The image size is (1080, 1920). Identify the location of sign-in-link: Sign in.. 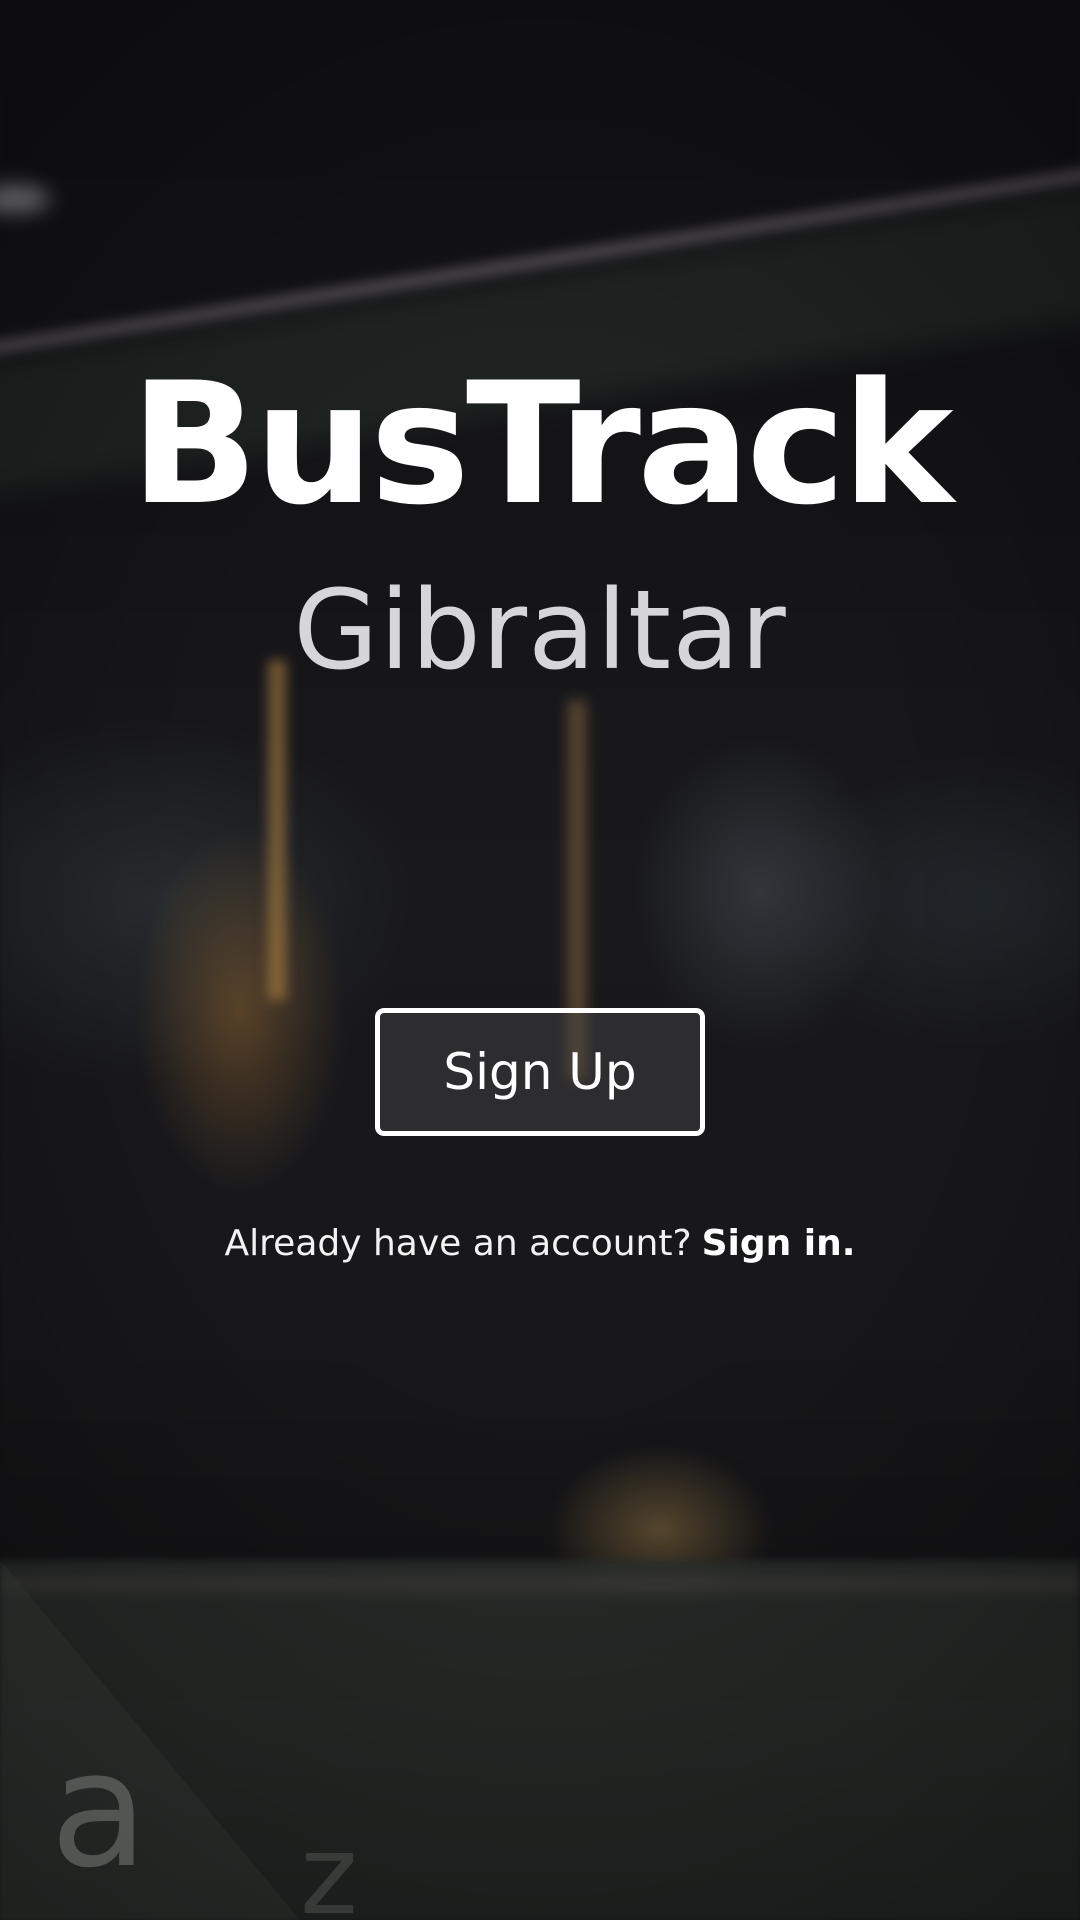
(779, 1243).